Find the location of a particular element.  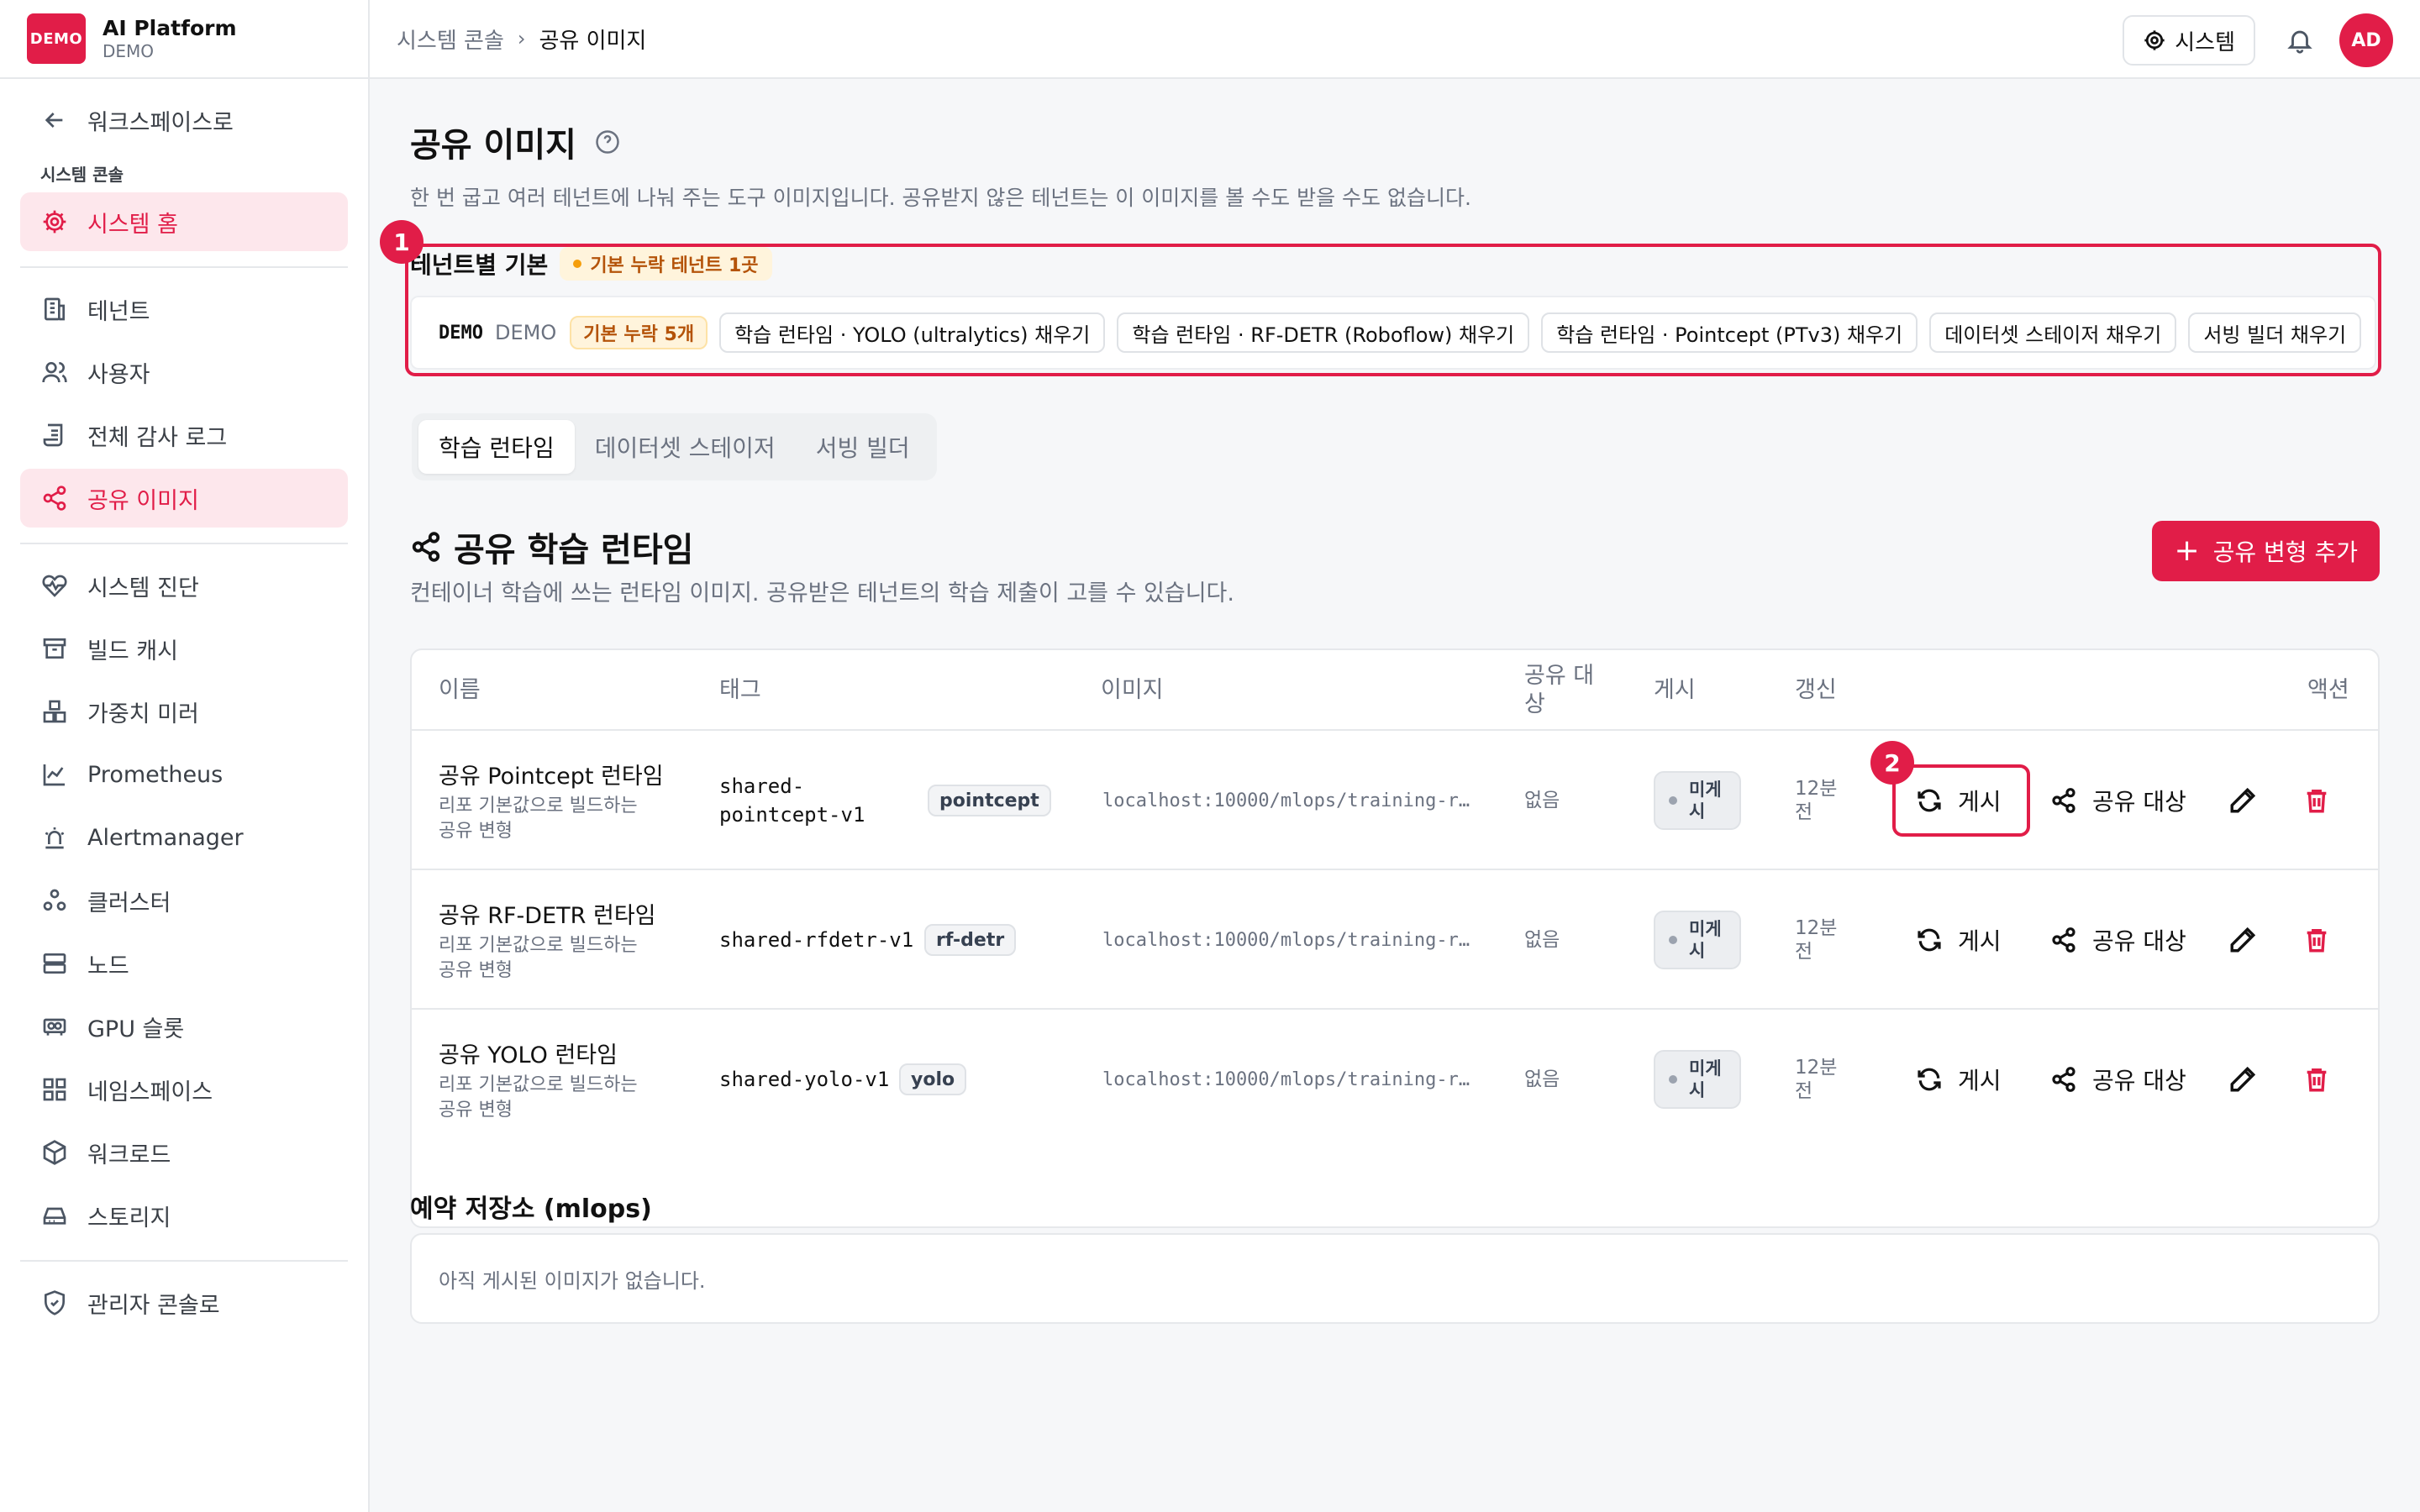

drive-icon is located at coordinates (54, 1215).